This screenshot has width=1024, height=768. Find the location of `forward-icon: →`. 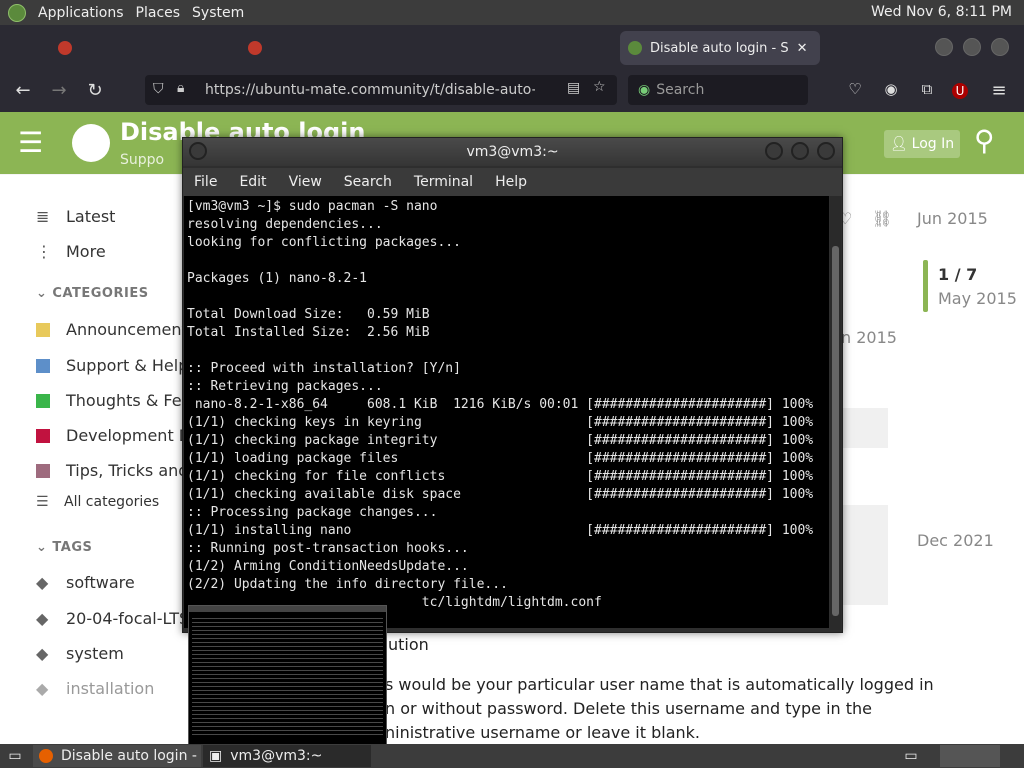

forward-icon: → is located at coordinates (59, 90).